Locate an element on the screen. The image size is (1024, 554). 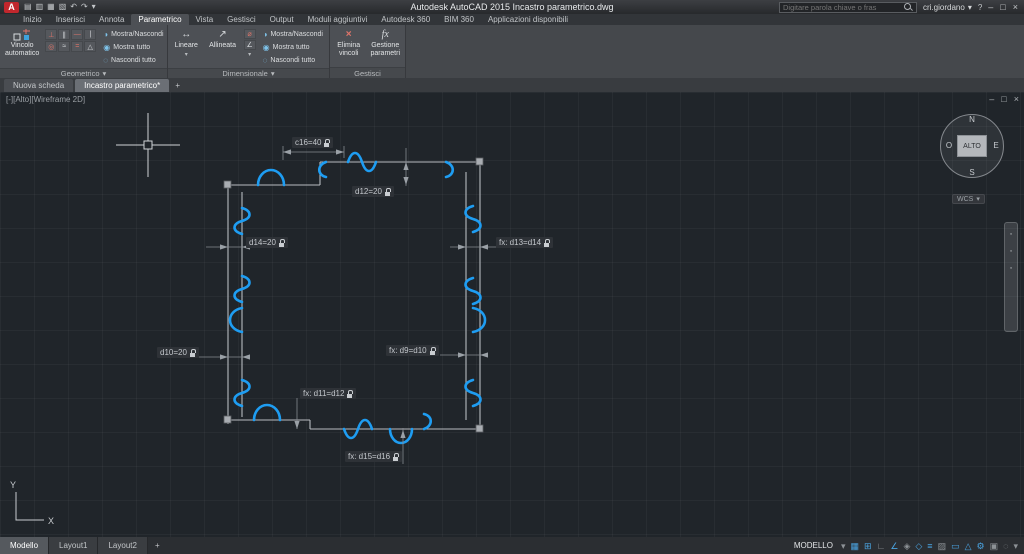
geometric-hide-all-button: ◌ Nascondi tutto is located at coordinates (133, 60).